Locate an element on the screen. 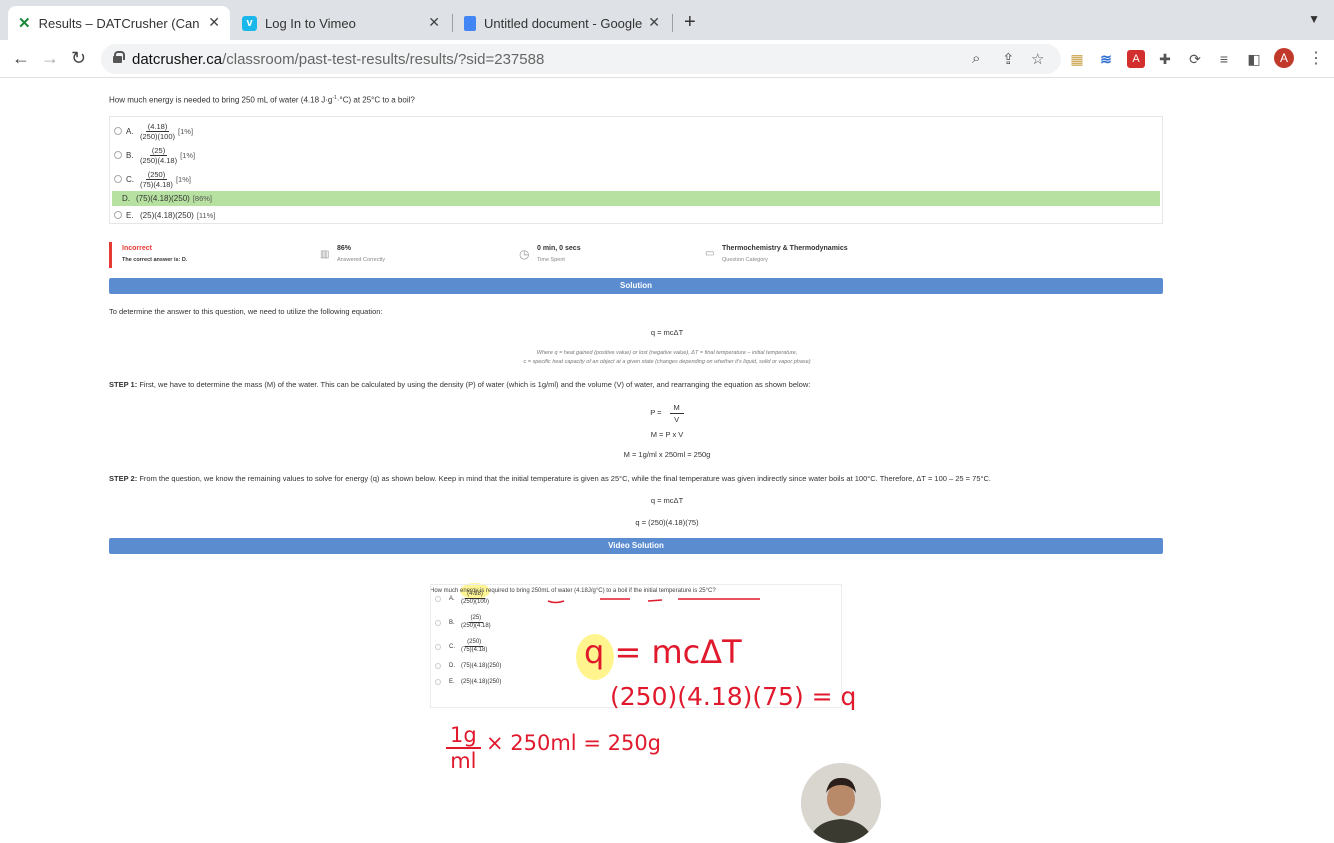  clock-icon: ◷ is located at coordinates (524, 254).